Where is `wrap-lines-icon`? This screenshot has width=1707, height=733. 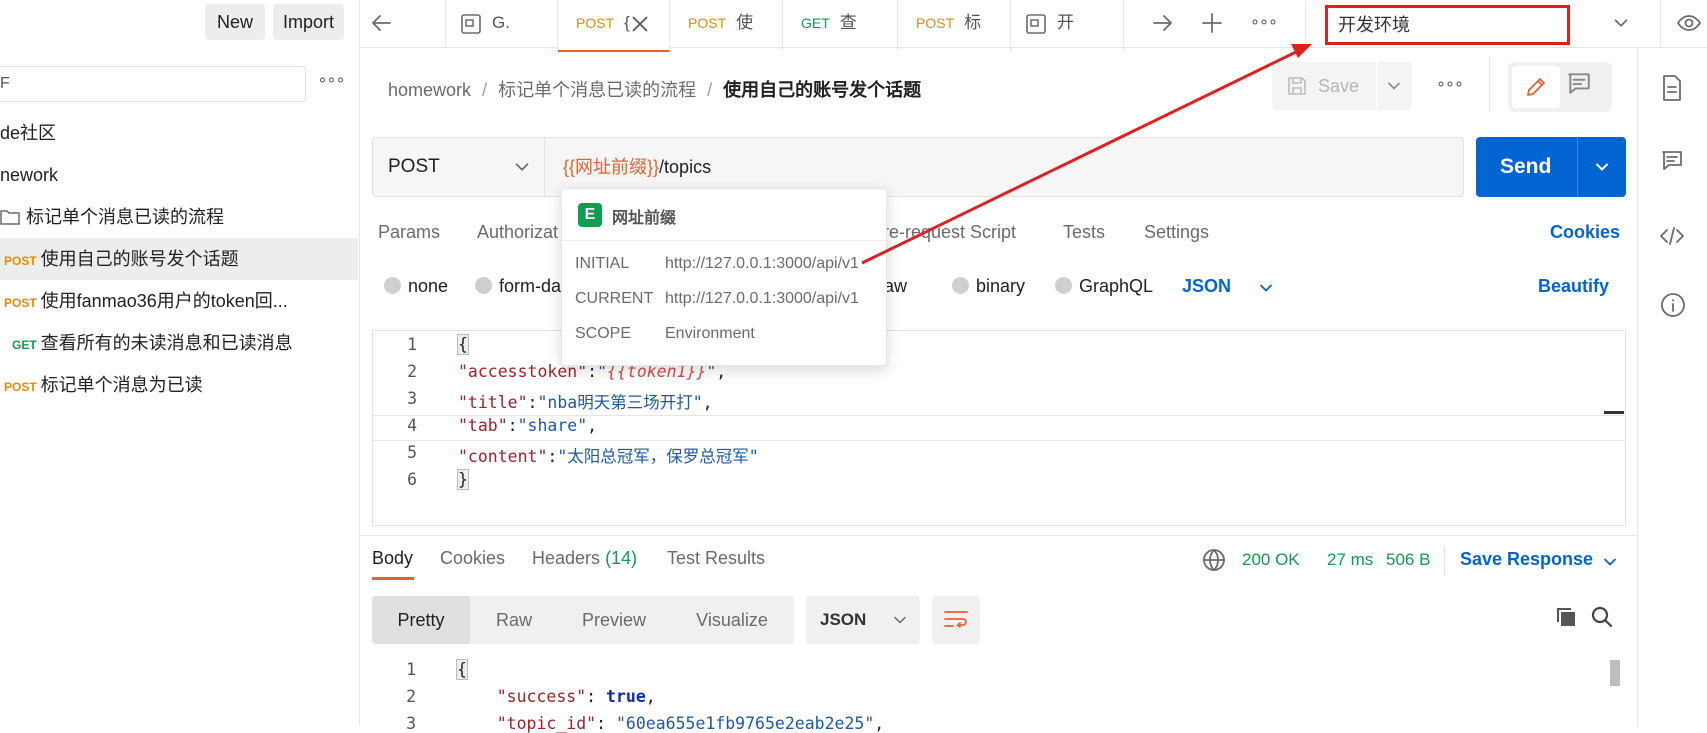
wrap-lines-icon is located at coordinates (956, 620).